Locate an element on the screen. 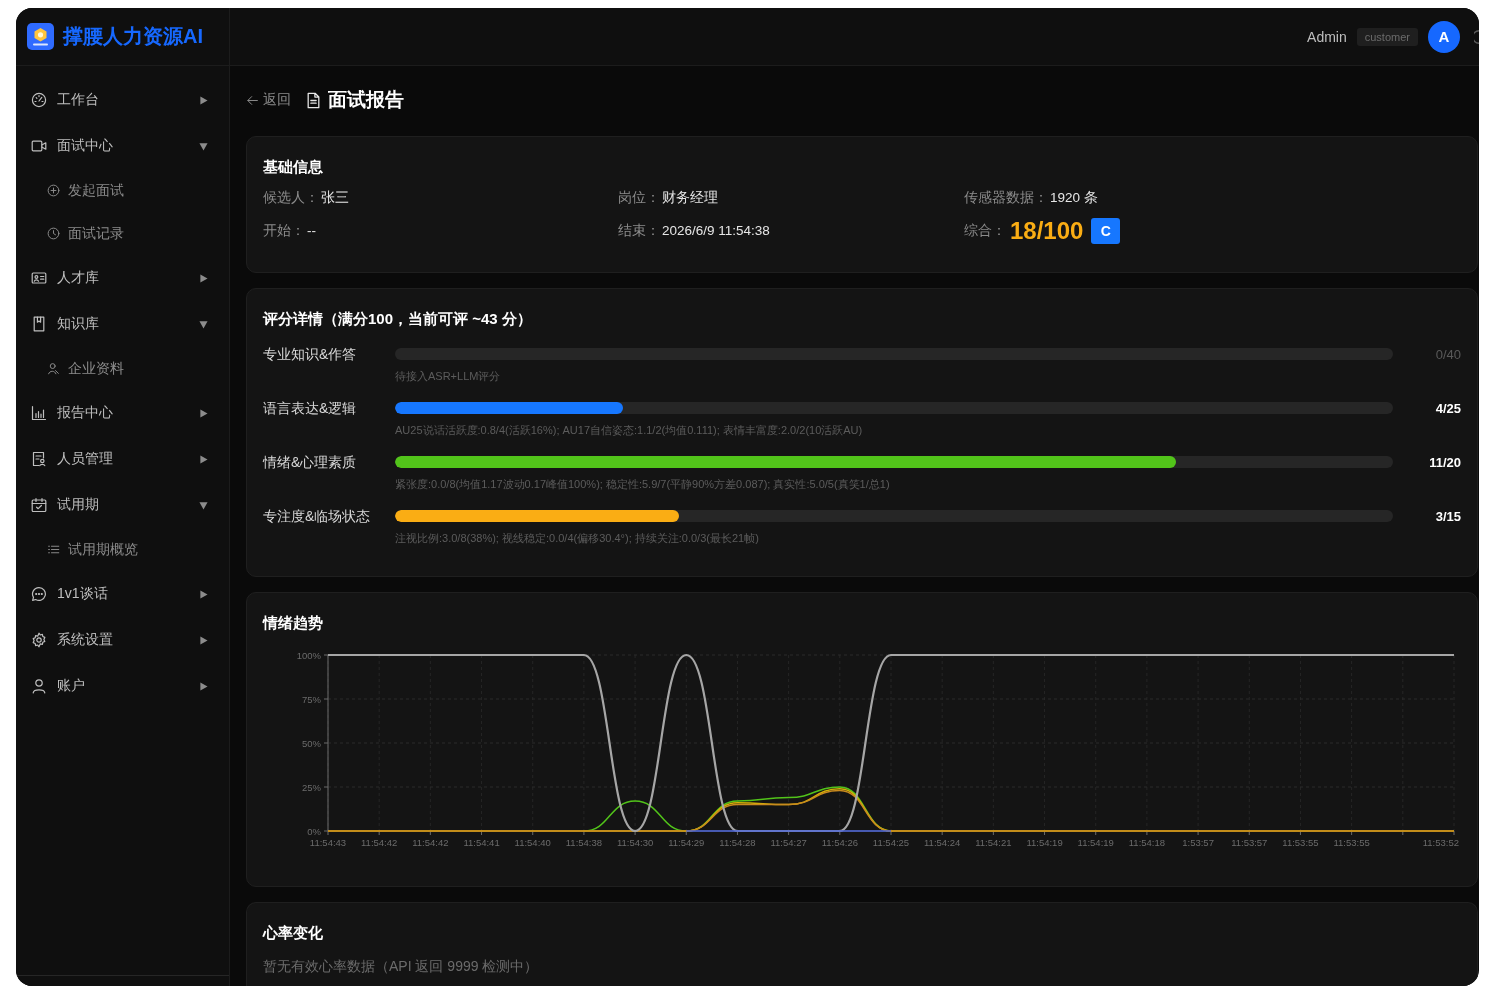  score-value: 11/20 is located at coordinates (1445, 462).